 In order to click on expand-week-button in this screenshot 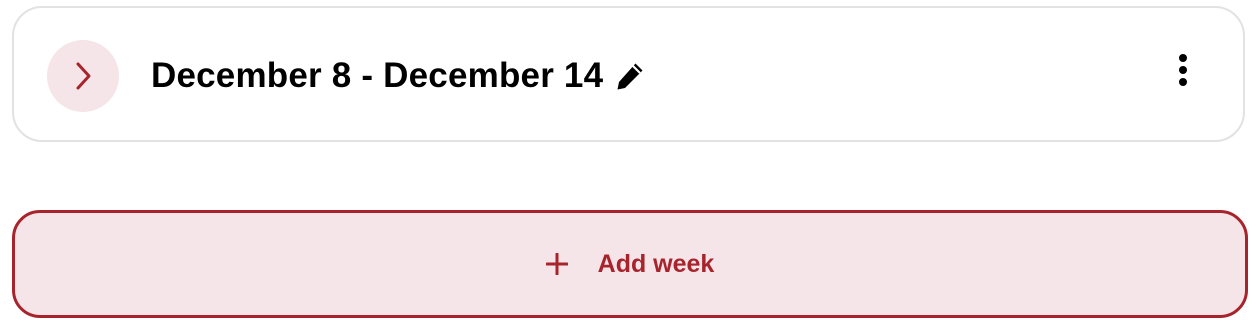, I will do `click(83, 76)`.